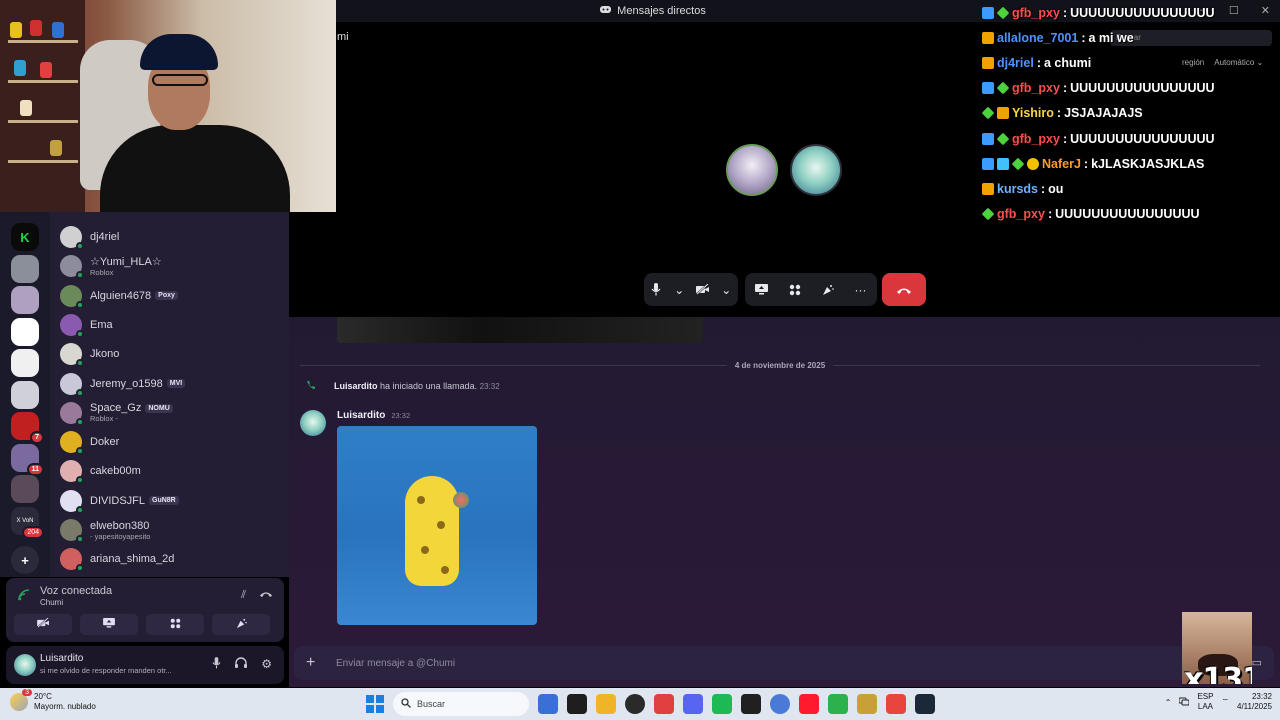 The height and width of the screenshot is (720, 1280). What do you see at coordinates (437, 525) in the screenshot?
I see `gif-attachment` at bounding box center [437, 525].